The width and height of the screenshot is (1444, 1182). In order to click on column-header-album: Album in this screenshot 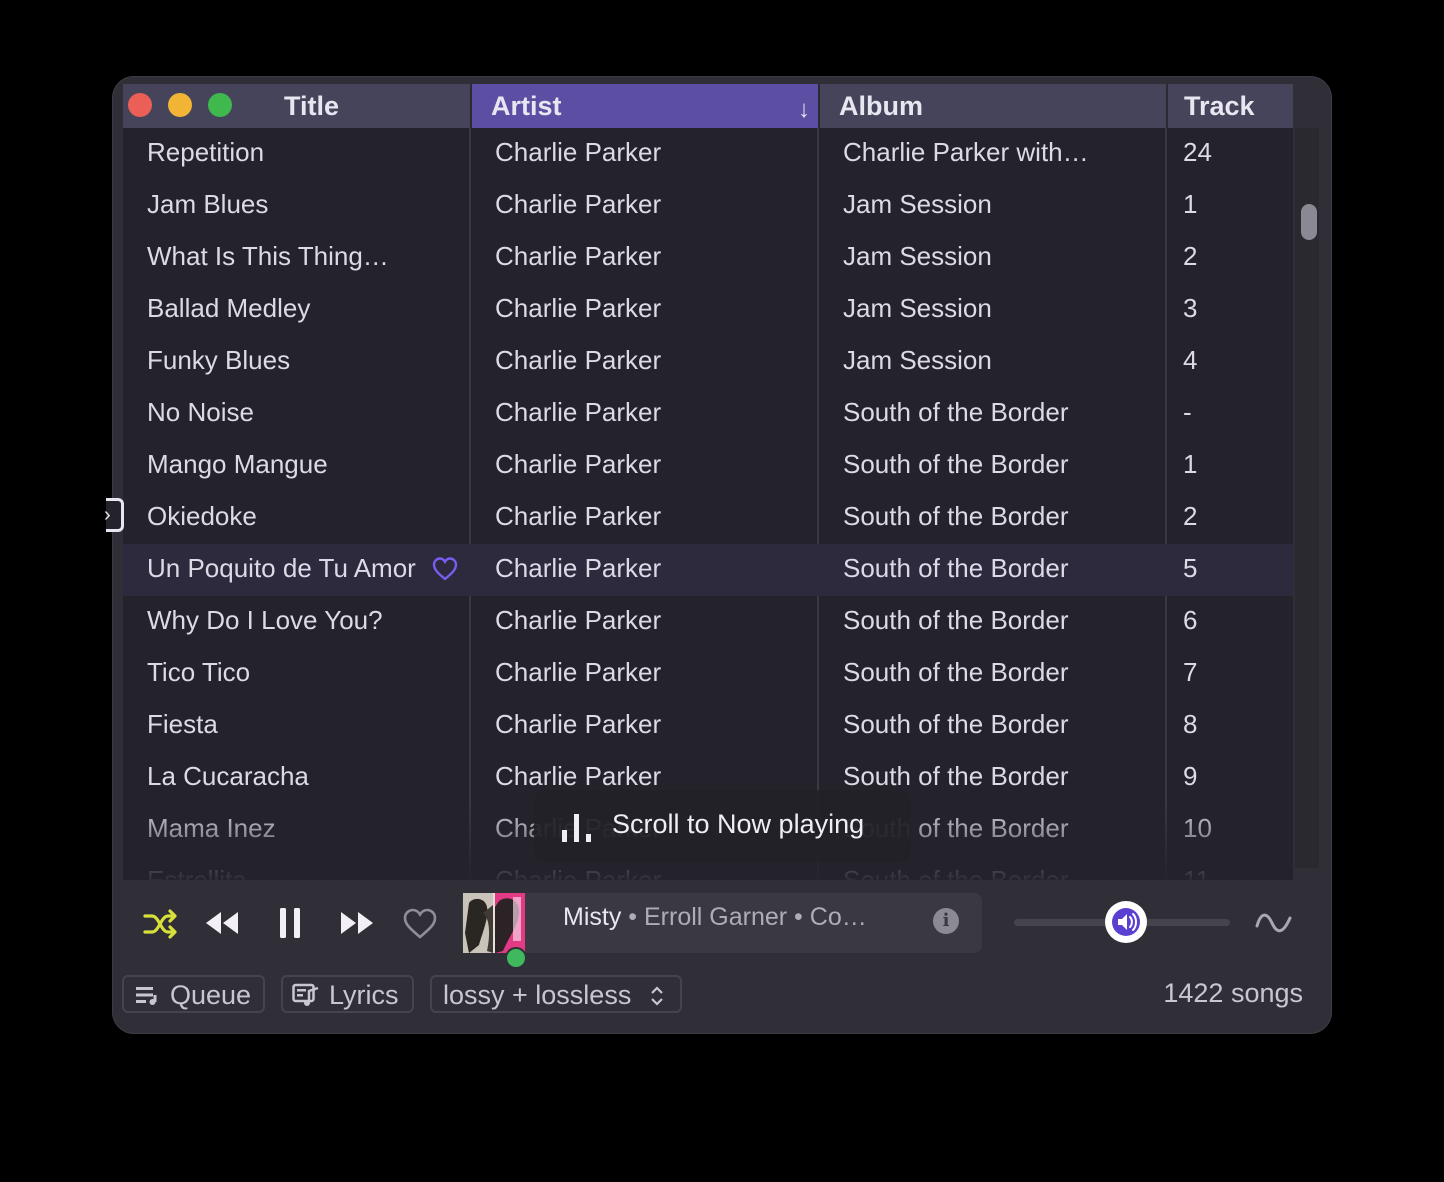, I will do `click(992, 106)`.